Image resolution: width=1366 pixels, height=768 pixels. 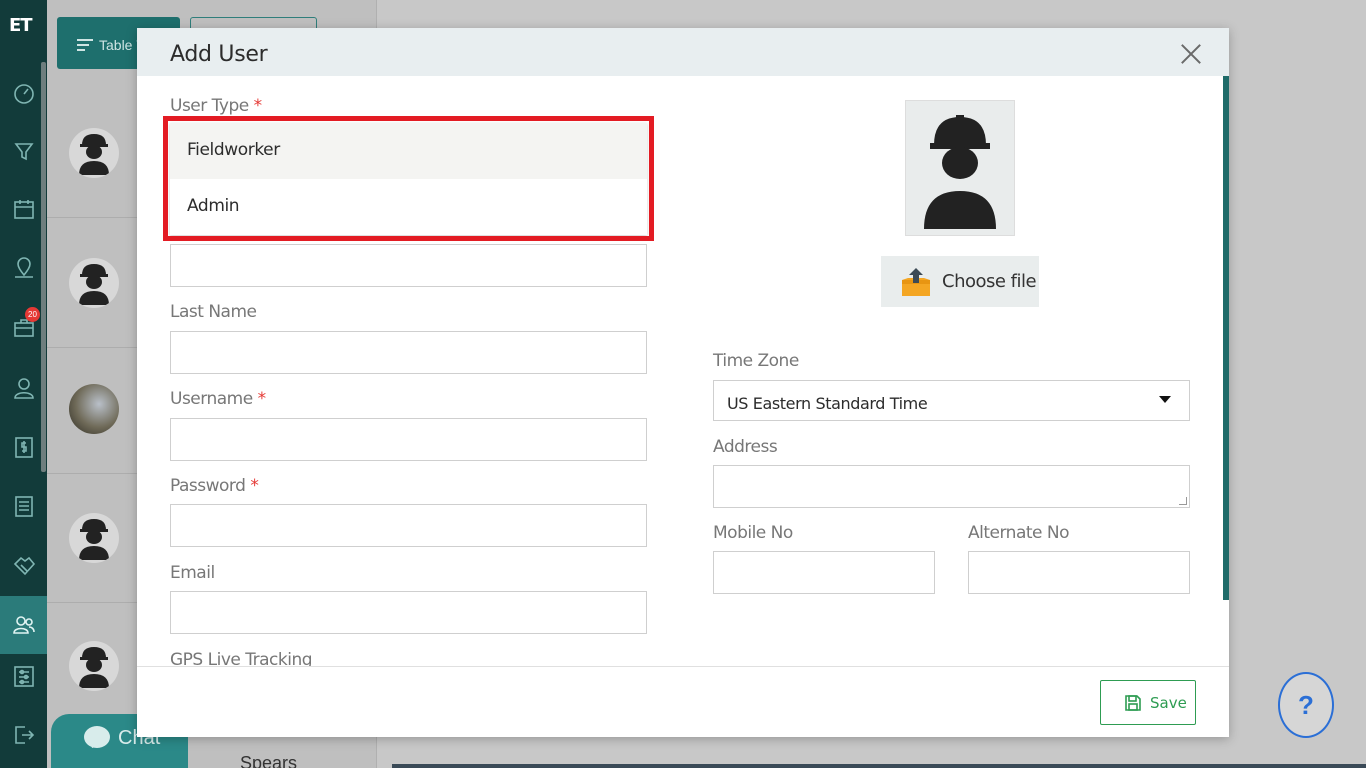 What do you see at coordinates (683, 52) in the screenshot?
I see `modal-header: Add User` at bounding box center [683, 52].